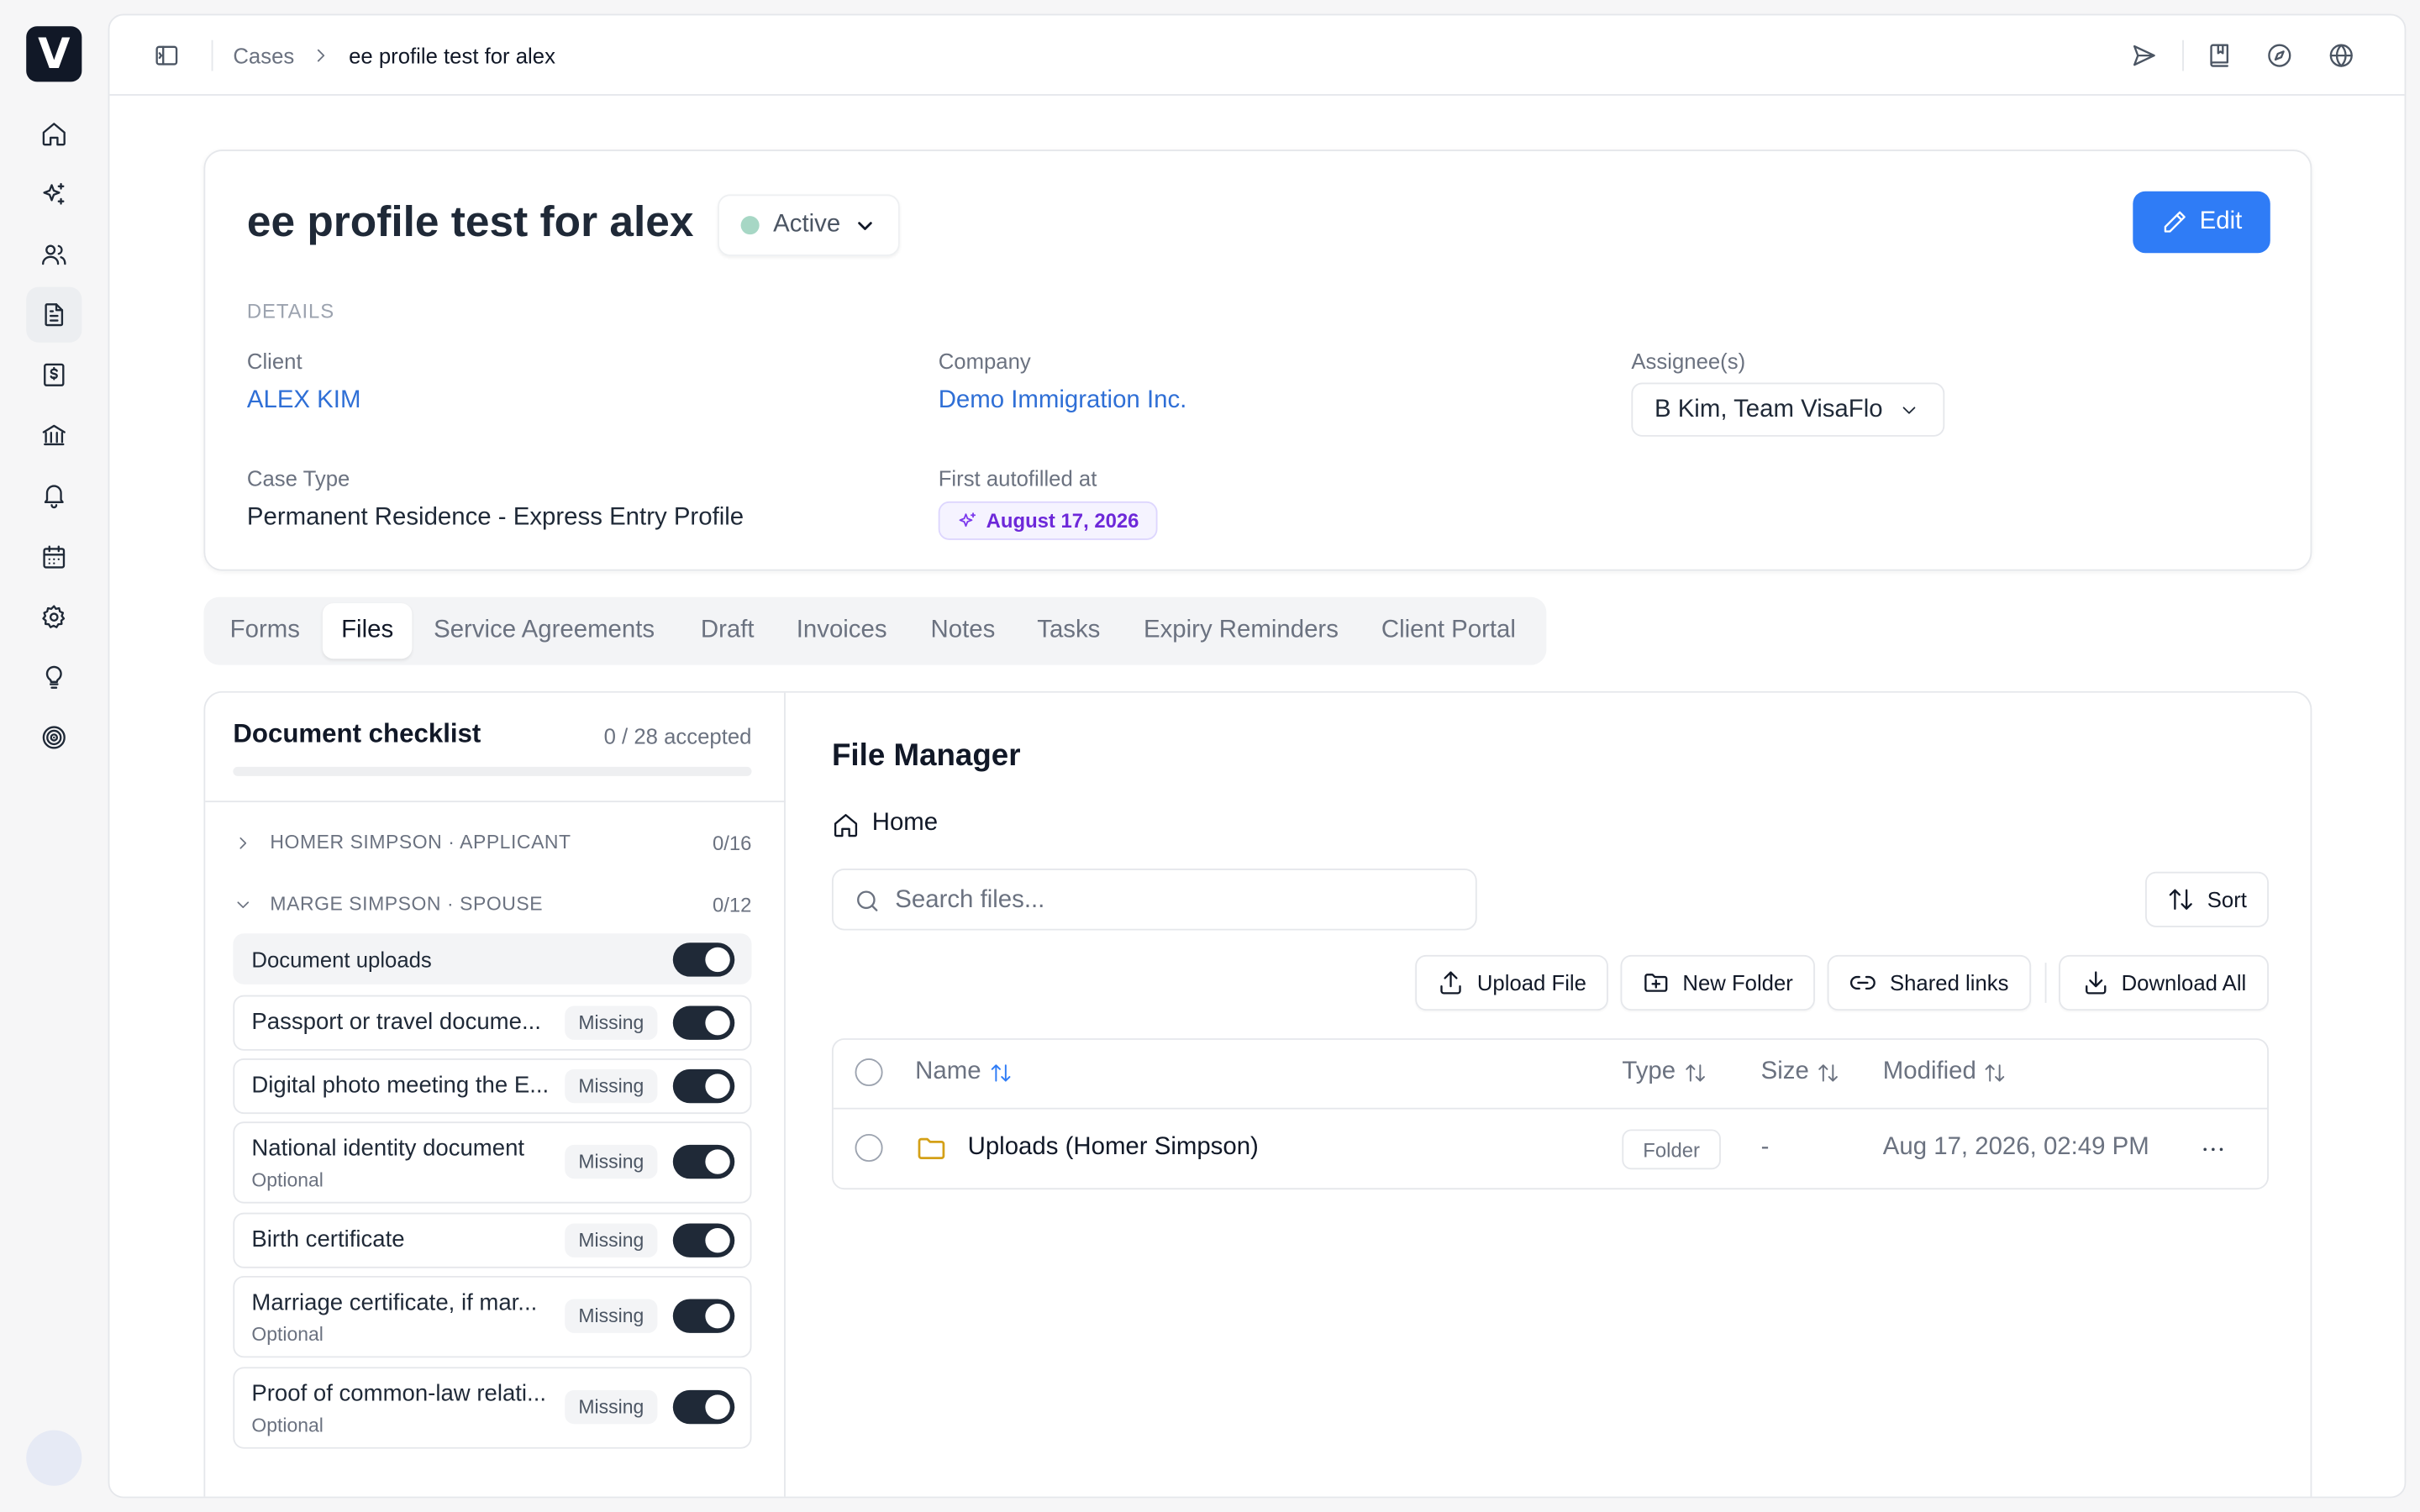  Describe the element at coordinates (1113, 1148) in the screenshot. I see `file-name: Uploads (Homer Simpson)` at that location.